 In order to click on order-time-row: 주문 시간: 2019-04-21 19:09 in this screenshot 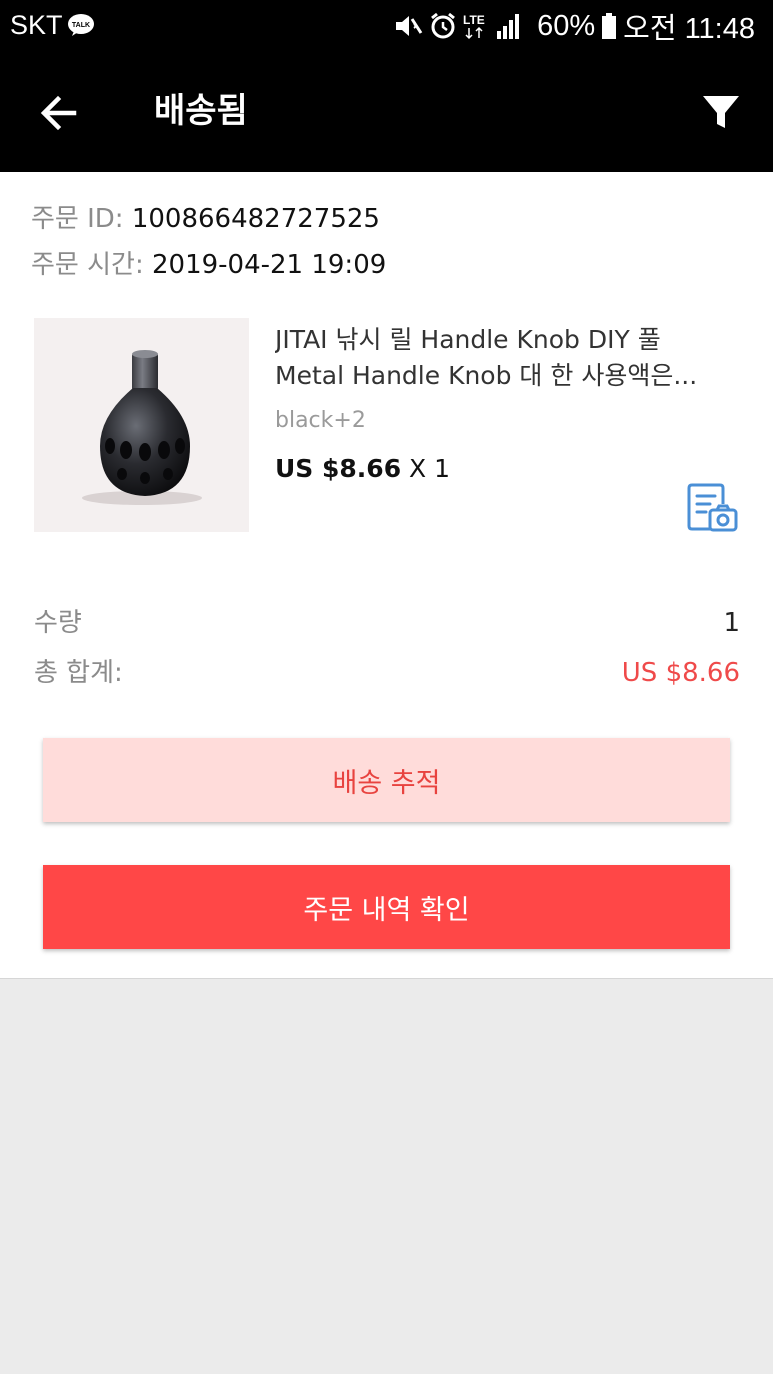, I will do `click(208, 265)`.